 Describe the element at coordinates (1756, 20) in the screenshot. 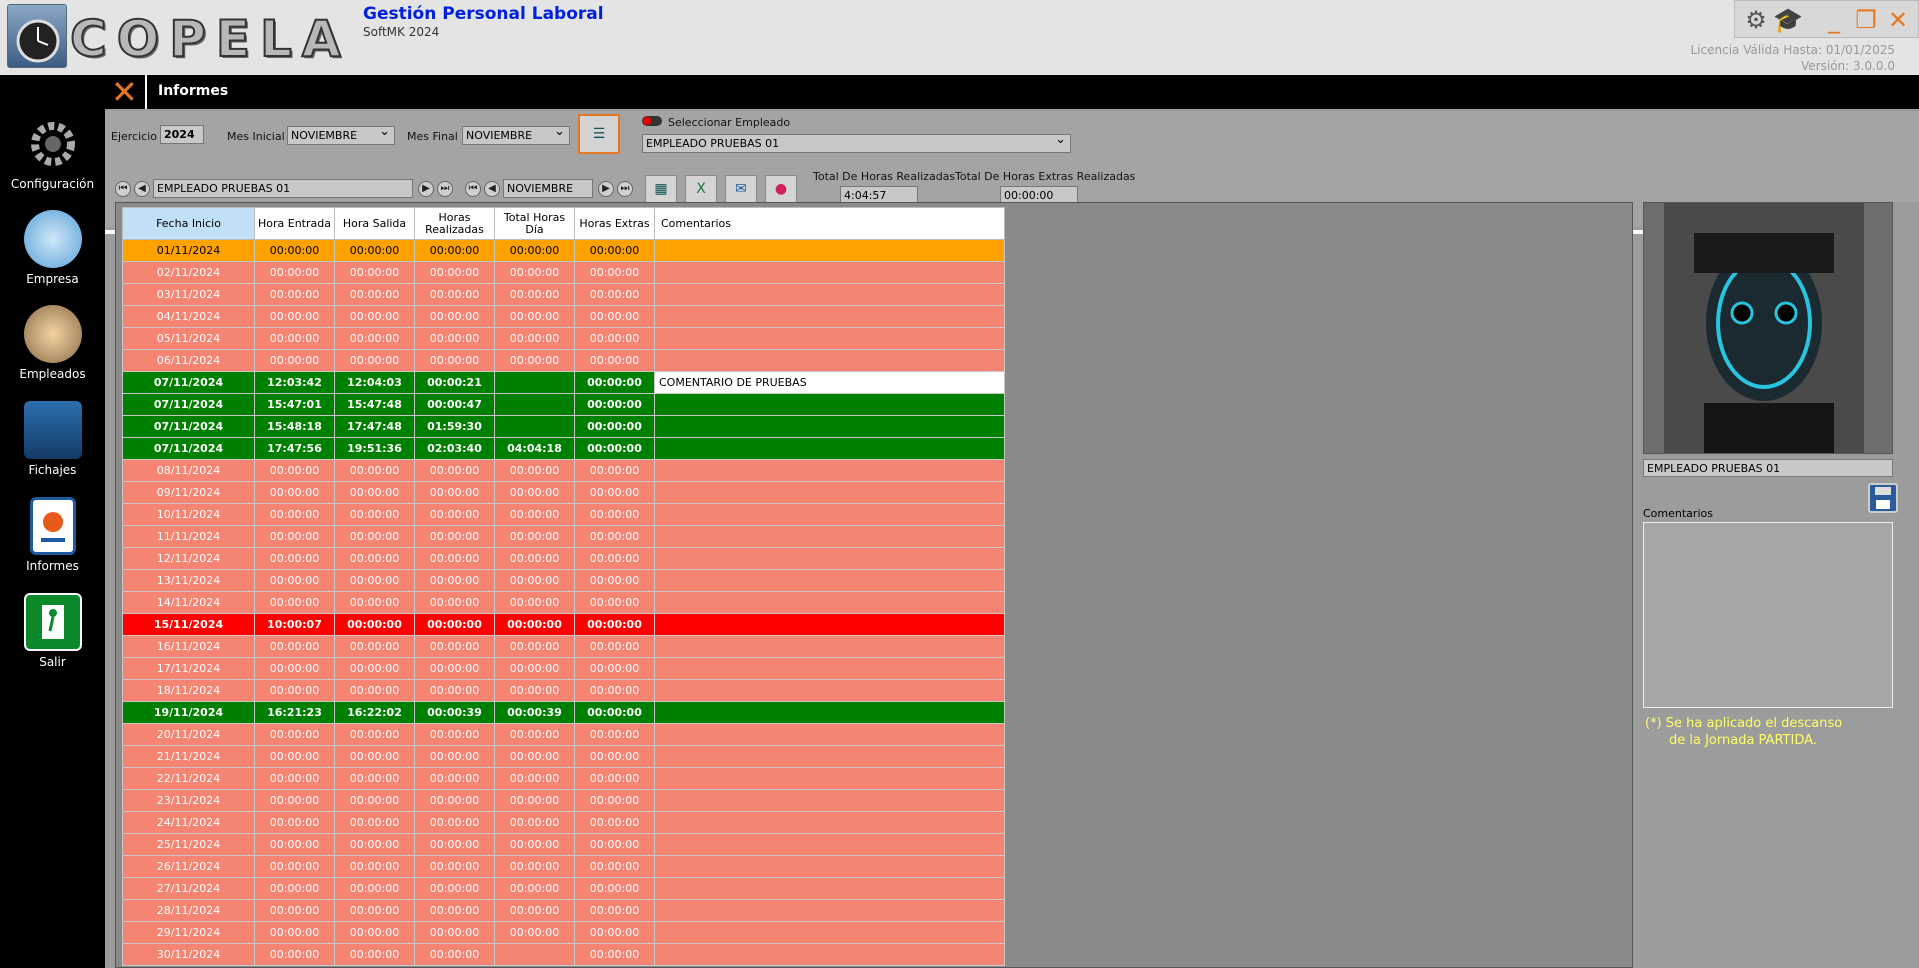

I see `settings-icon: ⚙` at that location.